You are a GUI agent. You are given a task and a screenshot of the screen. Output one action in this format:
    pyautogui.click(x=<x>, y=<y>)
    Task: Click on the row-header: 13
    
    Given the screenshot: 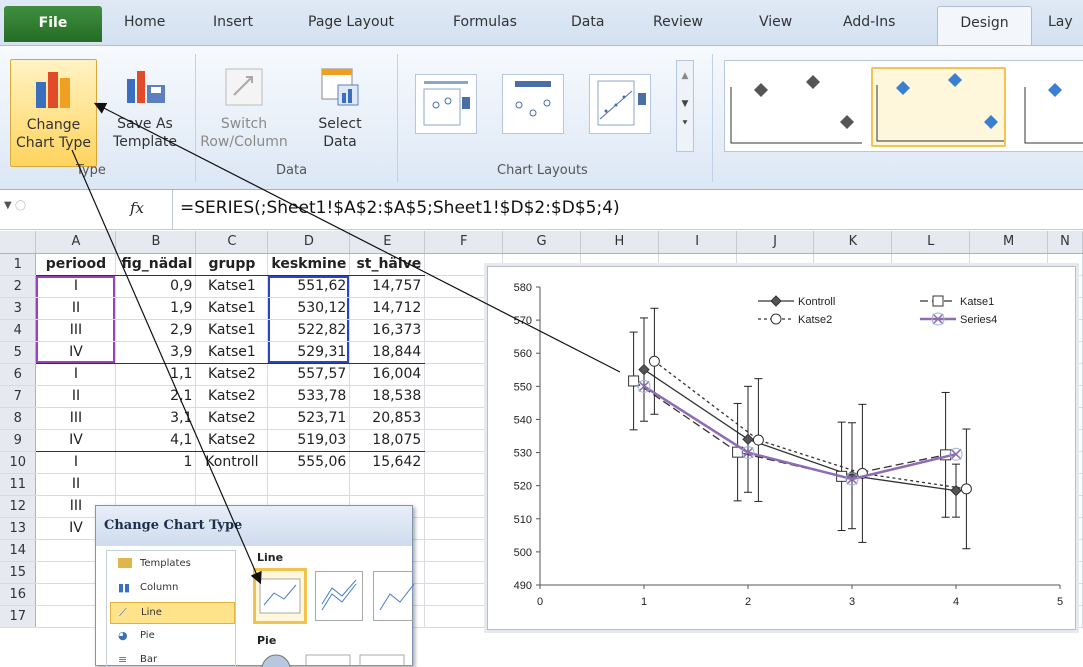 What is the action you would take?
    pyautogui.click(x=18, y=528)
    